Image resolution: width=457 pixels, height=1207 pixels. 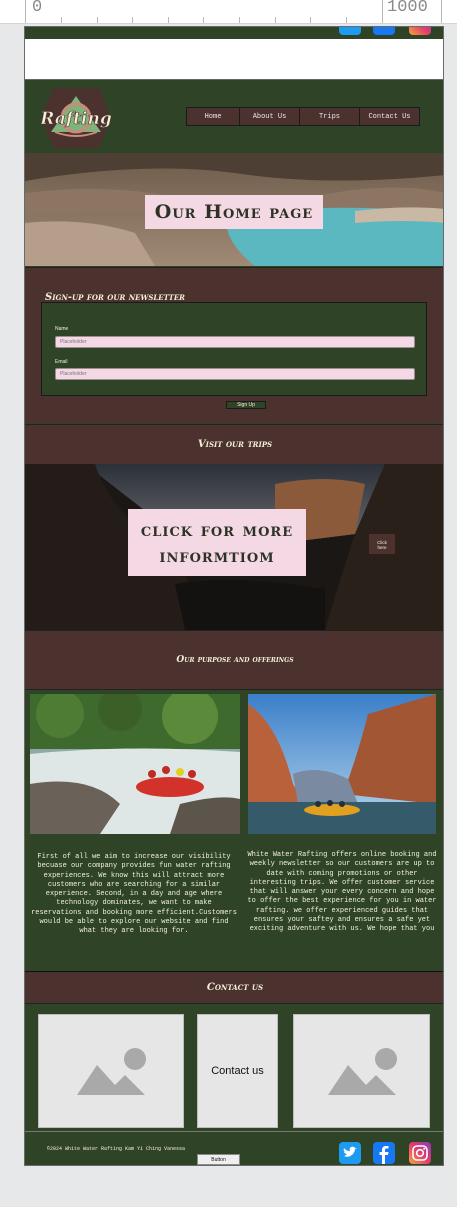 What do you see at coordinates (234, 349) in the screenshot?
I see `newsletter-form: Name Email` at bounding box center [234, 349].